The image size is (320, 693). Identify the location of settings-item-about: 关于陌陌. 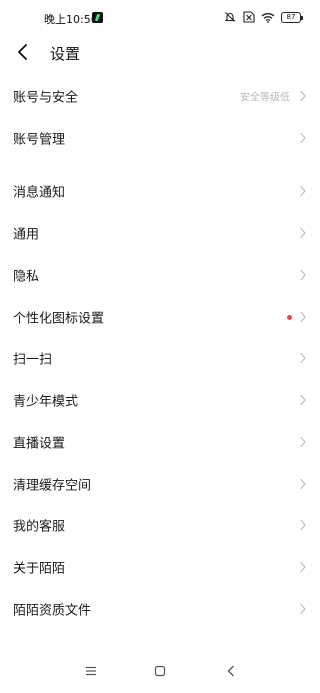
(160, 567).